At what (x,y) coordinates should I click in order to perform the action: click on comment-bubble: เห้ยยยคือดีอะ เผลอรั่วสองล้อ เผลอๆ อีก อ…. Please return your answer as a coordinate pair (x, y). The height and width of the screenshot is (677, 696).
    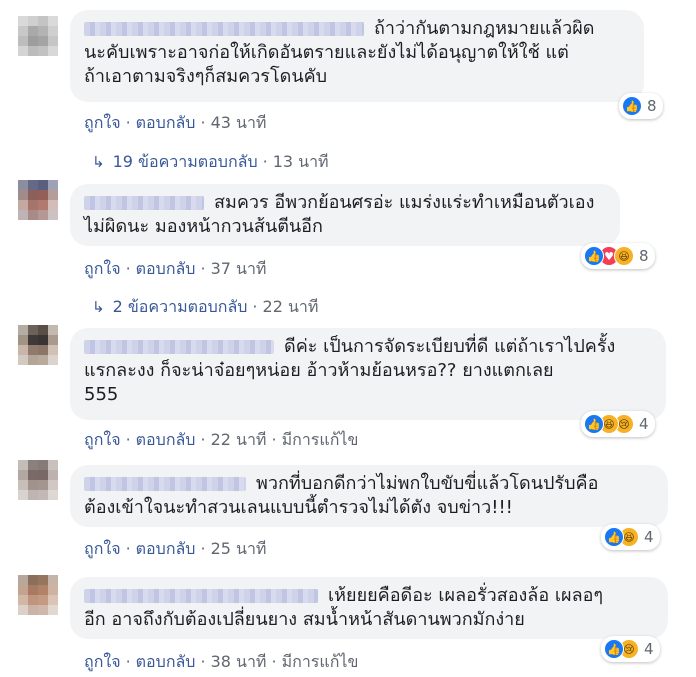
    Looking at the image, I should click on (369, 608).